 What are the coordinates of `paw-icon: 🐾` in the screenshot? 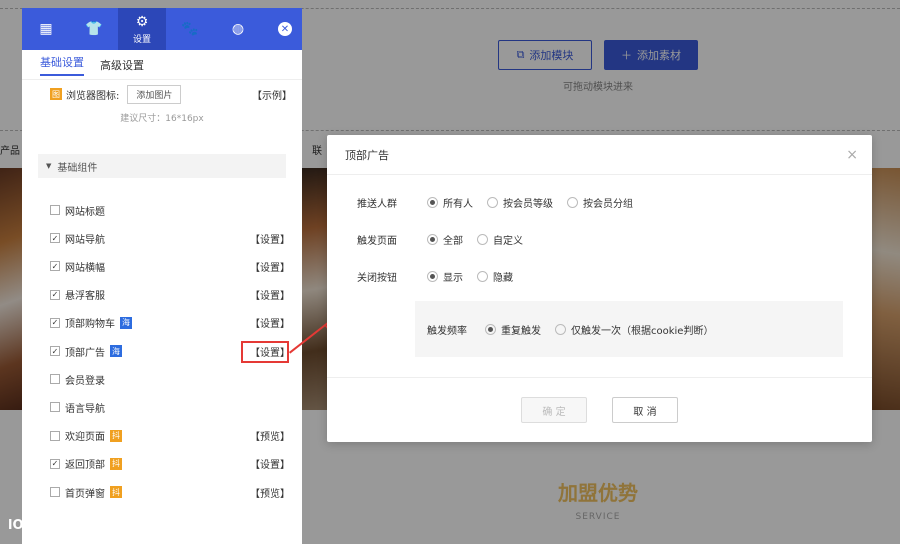 It's located at (190, 29).